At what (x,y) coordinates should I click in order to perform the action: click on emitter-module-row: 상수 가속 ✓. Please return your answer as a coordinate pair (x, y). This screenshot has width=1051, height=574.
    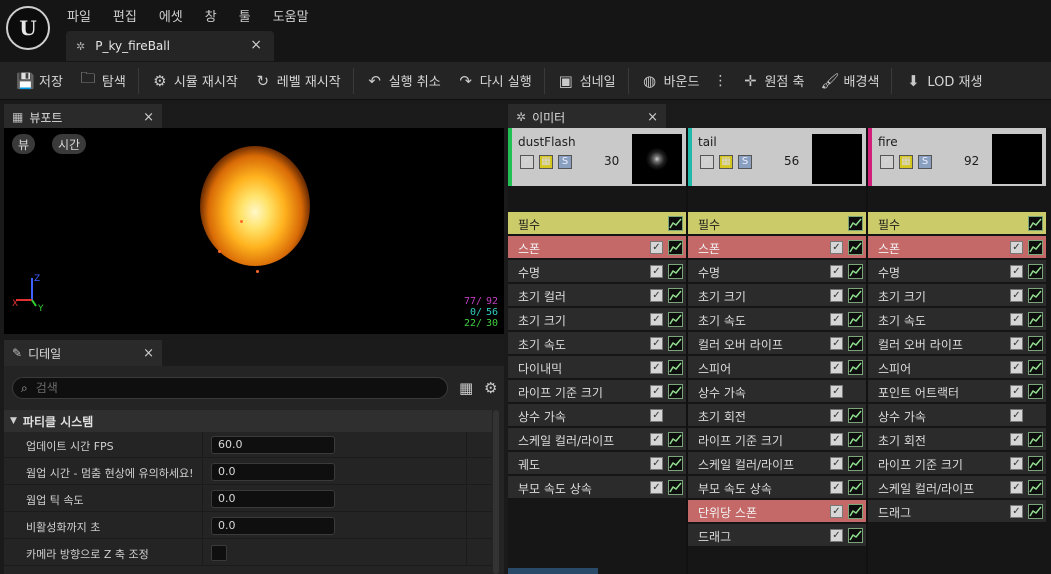
    Looking at the image, I should click on (597, 415).